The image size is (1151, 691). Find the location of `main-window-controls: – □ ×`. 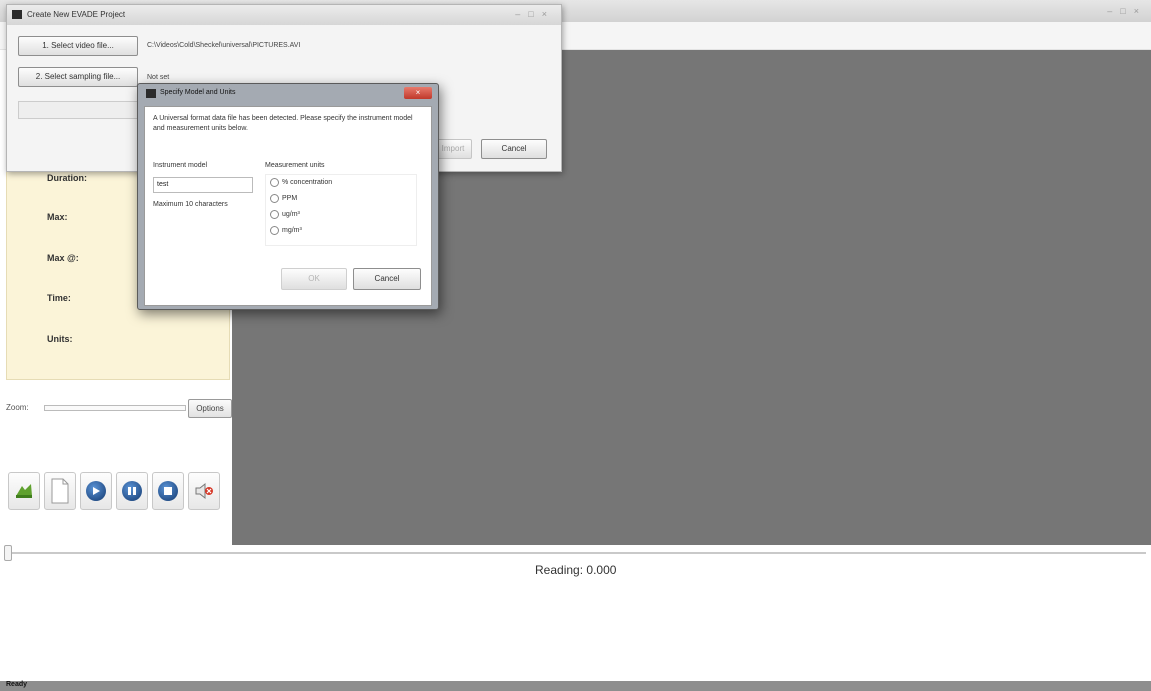

main-window-controls: – □ × is located at coordinates (1123, 11).